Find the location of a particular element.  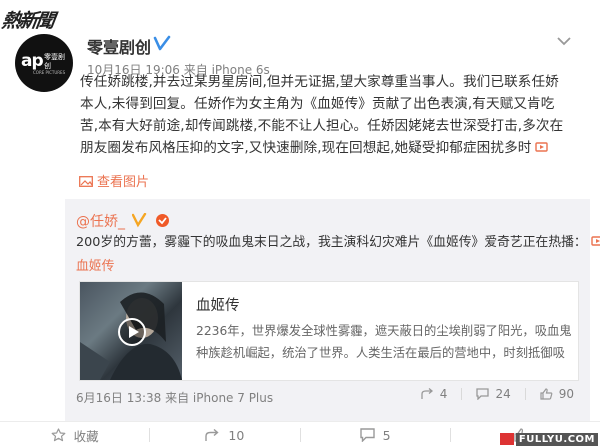

play-icon is located at coordinates (132, 332).